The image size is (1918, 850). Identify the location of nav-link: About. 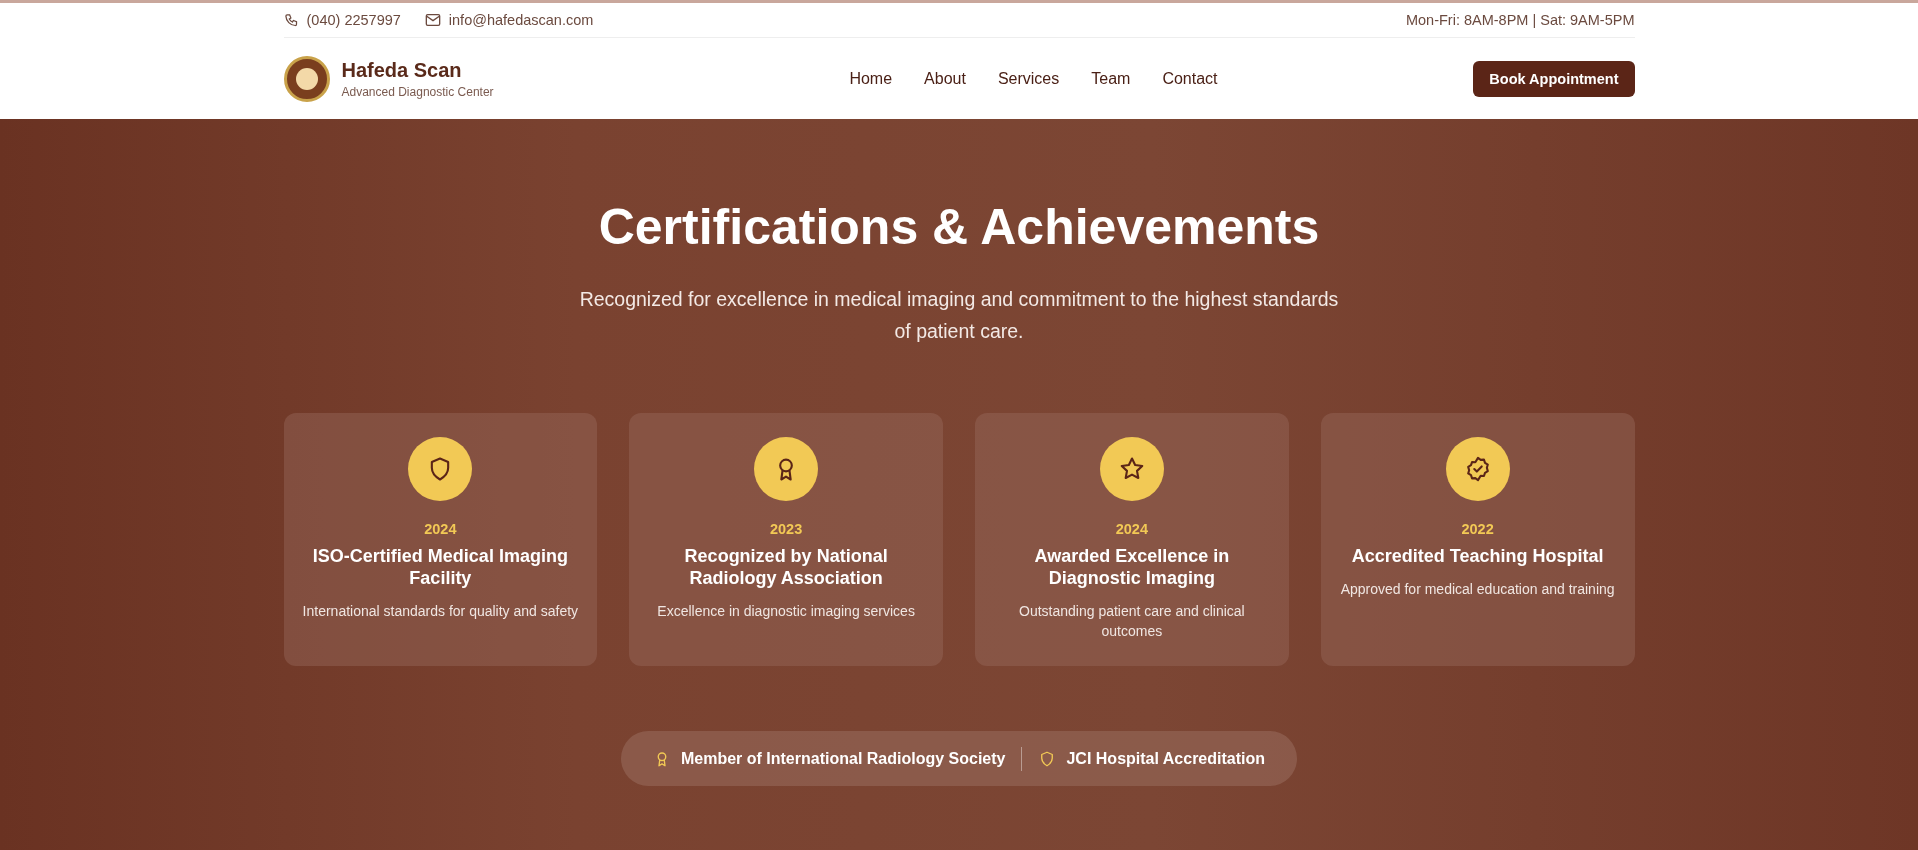
(945, 78).